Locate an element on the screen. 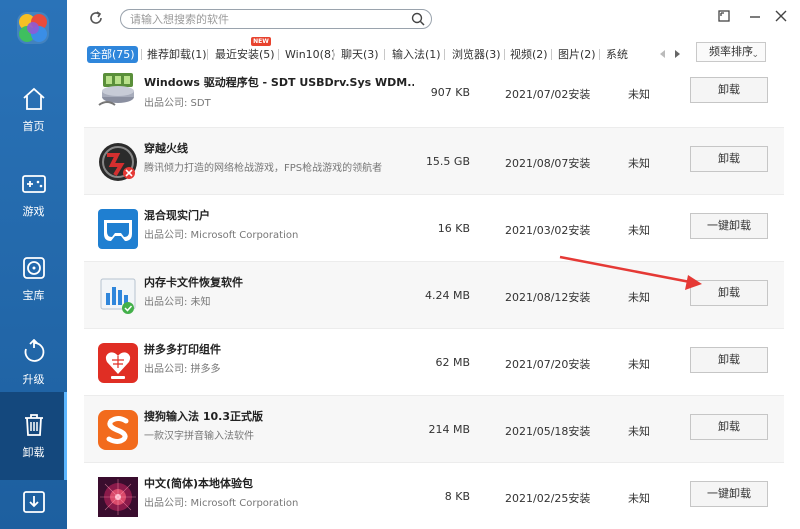  sidebar-item-label: 首页 is located at coordinates (33, 126).